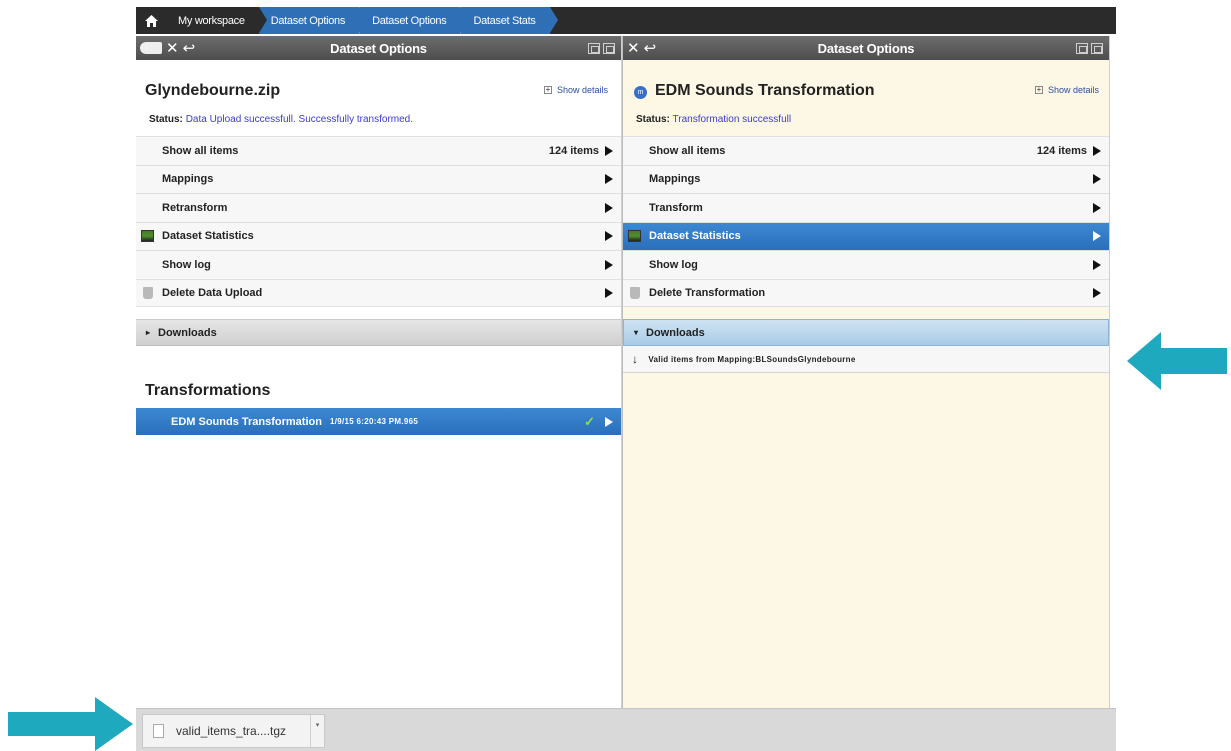 The image size is (1231, 751). Describe the element at coordinates (866, 332) in the screenshot. I see `downloads-toggle: ▾ Downloads` at that location.